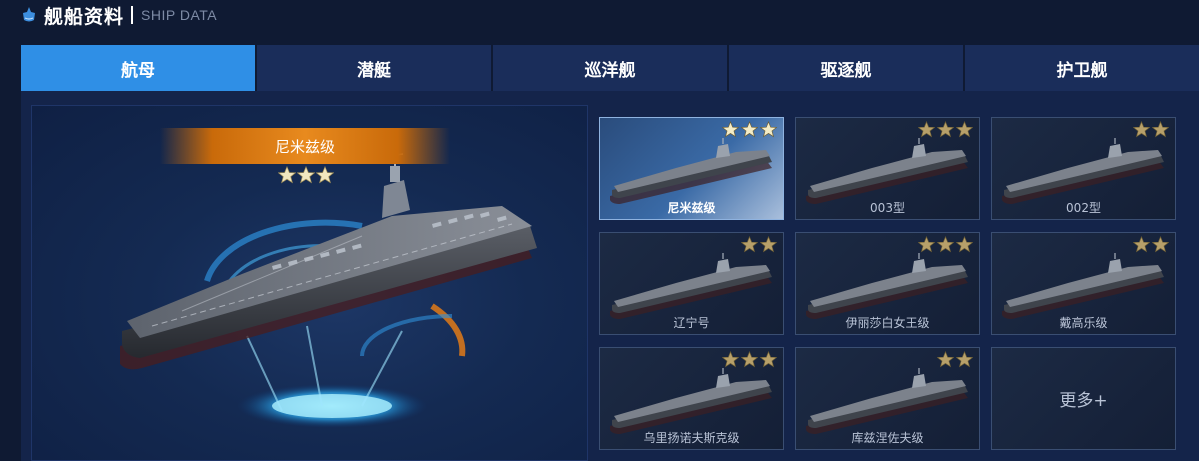 The width and height of the screenshot is (1199, 461). What do you see at coordinates (132, 15) in the screenshot?
I see `title-divider` at bounding box center [132, 15].